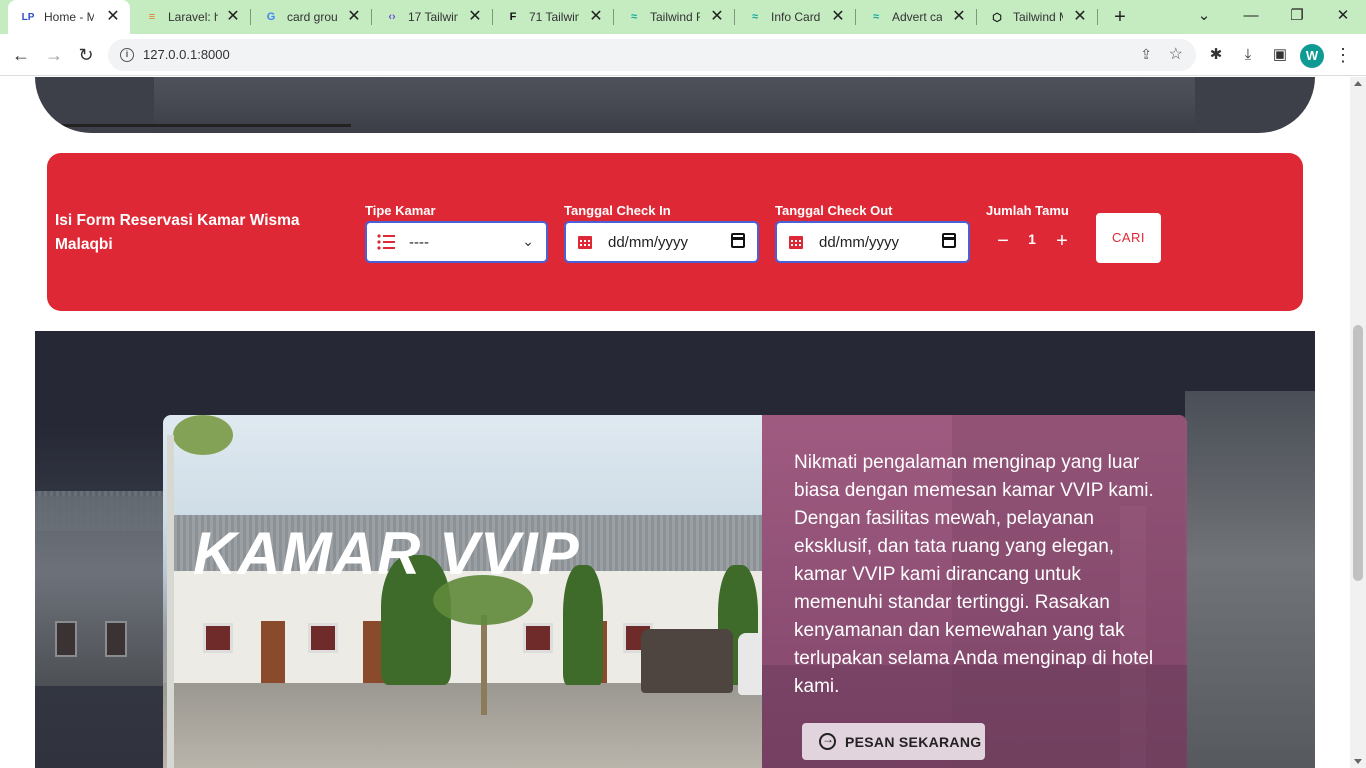 This screenshot has width=1366, height=768. I want to click on bookmark-star-icon: ☆, so click(1176, 54).